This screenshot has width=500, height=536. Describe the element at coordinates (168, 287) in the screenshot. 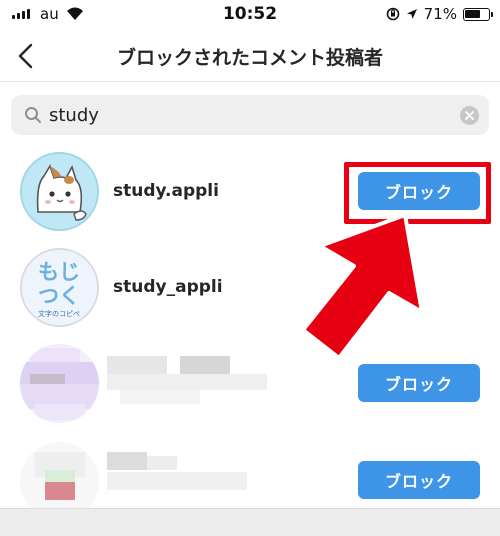

I see `username: study_appli` at that location.